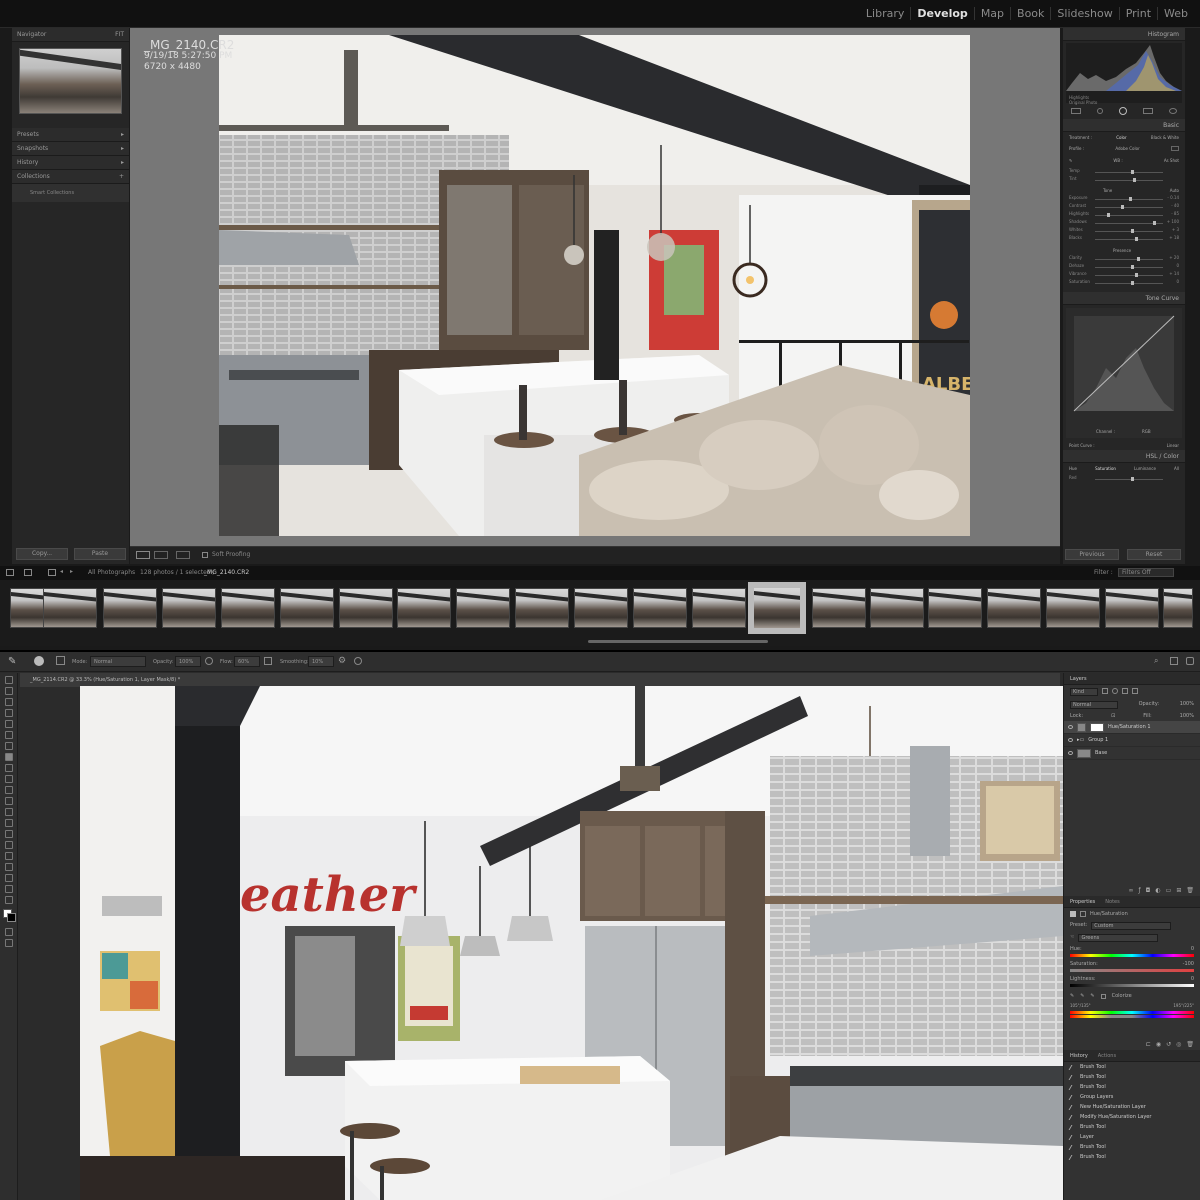 This screenshot has height=1200, width=1200. Describe the element at coordinates (9, 746) in the screenshot. I see `healing-tool-icon` at that location.